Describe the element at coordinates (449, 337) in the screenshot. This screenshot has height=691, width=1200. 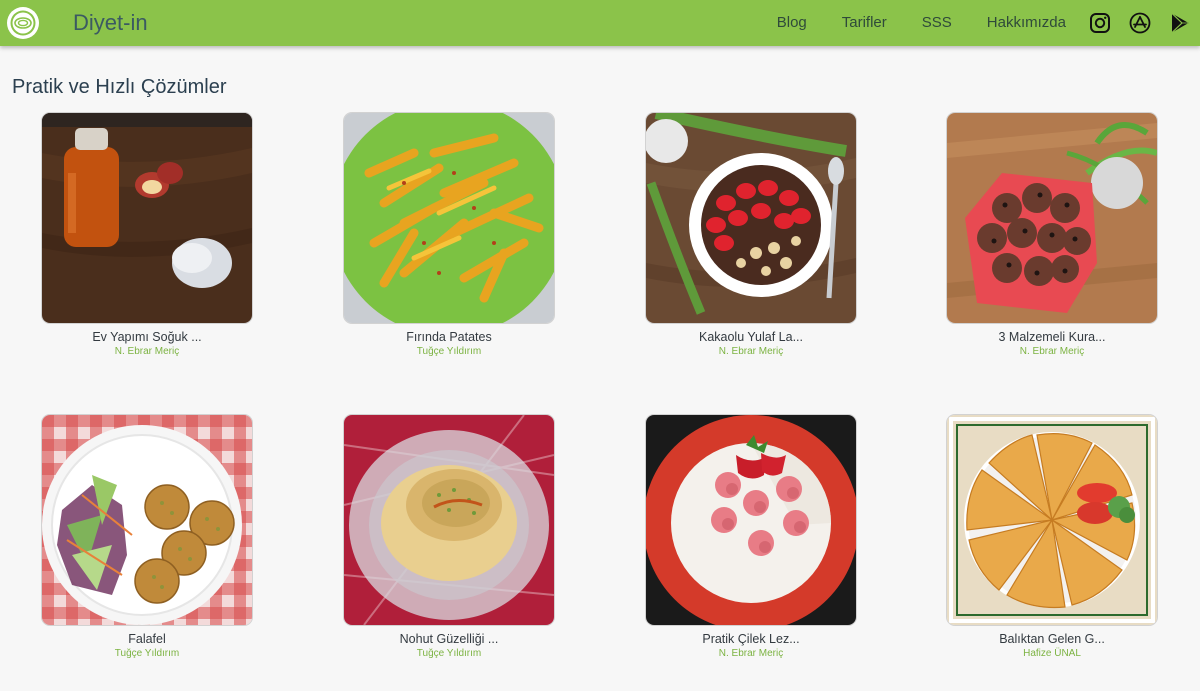
I see `recipe-title: Fırında Patates` at that location.